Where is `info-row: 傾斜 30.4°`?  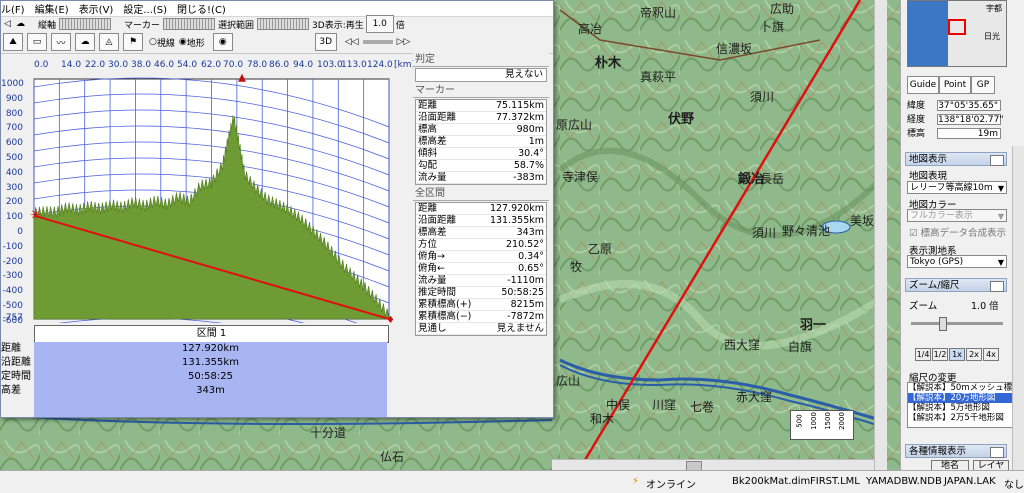
info-row: 傾斜 30.4° is located at coordinates (481, 153).